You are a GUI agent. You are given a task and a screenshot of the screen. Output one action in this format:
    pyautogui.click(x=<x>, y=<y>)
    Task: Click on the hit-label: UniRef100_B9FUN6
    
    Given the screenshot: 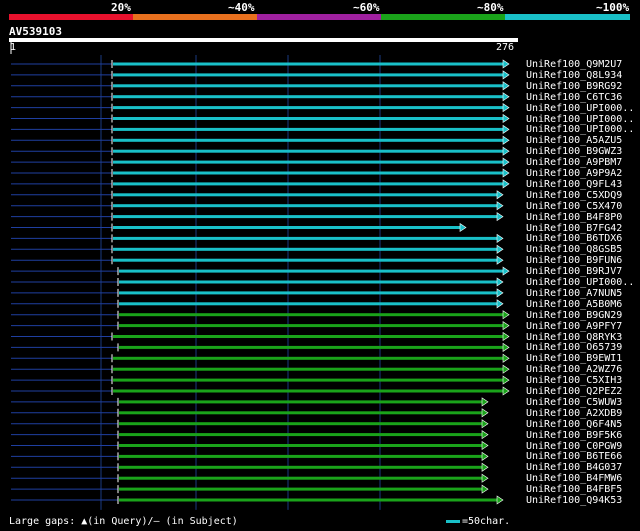 What is the action you would take?
    pyautogui.click(x=574, y=260)
    